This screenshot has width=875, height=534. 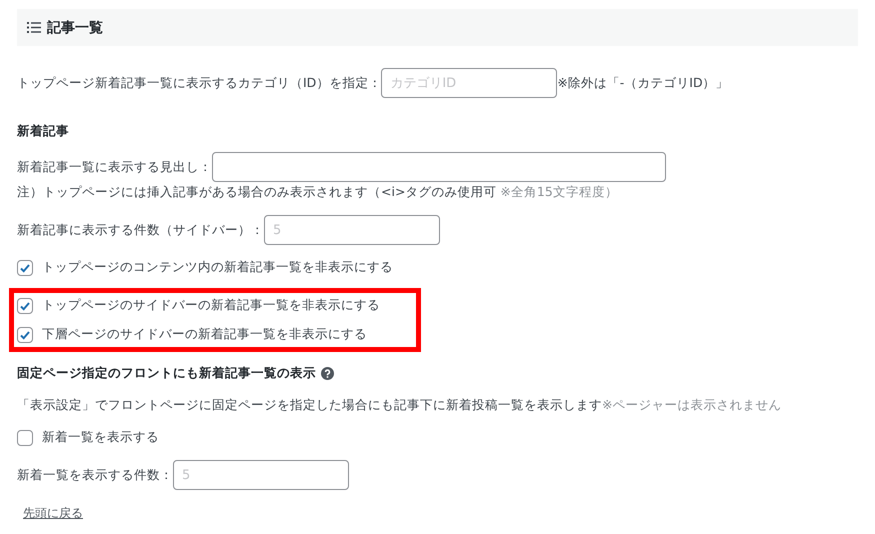 What do you see at coordinates (439, 167) in the screenshot?
I see `heading-field` at bounding box center [439, 167].